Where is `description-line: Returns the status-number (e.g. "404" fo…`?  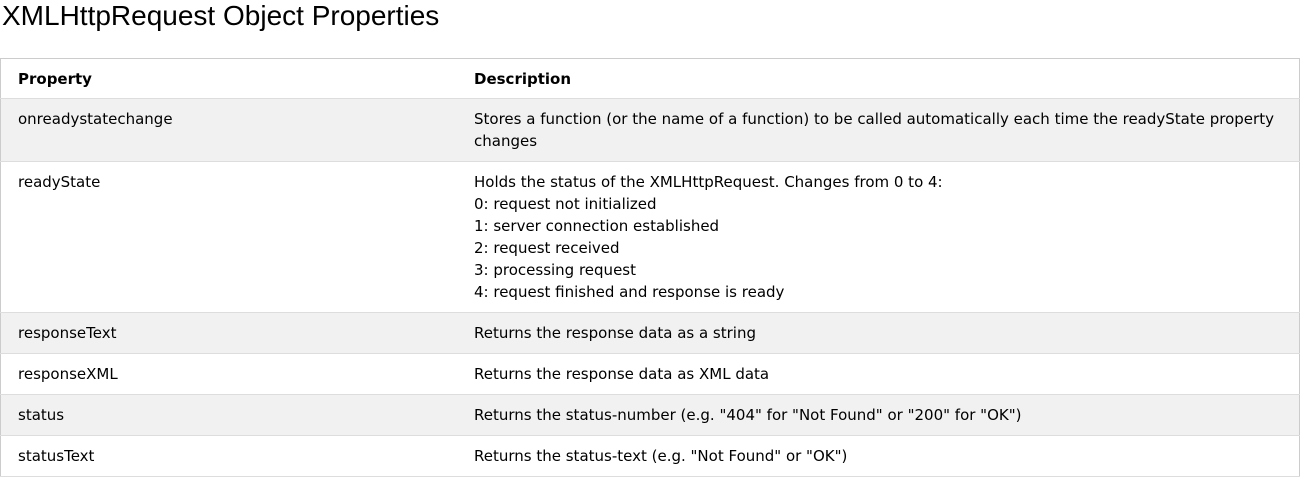 description-line: Returns the status-number (e.g. "404" fo… is located at coordinates (748, 415).